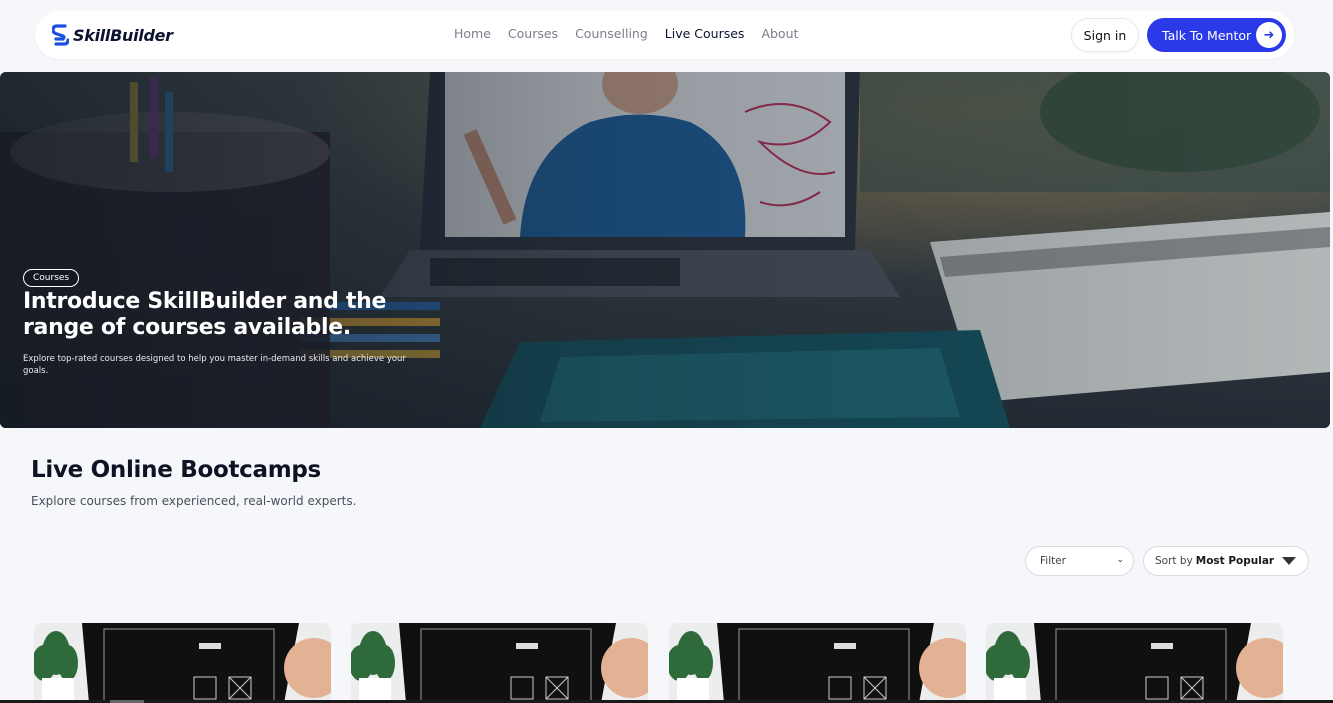 Image resolution: width=1333 pixels, height=703 pixels. Describe the element at coordinates (533, 33) in the screenshot. I see `nav-item-courses: Courses` at that location.